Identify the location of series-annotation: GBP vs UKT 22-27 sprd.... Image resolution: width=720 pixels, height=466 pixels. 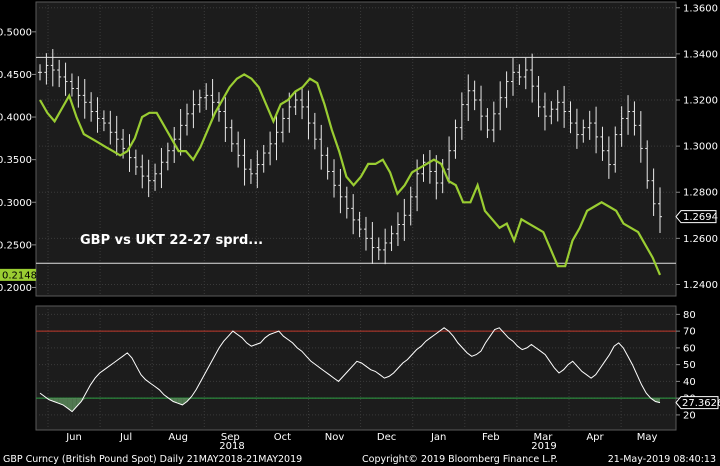
(171, 240).